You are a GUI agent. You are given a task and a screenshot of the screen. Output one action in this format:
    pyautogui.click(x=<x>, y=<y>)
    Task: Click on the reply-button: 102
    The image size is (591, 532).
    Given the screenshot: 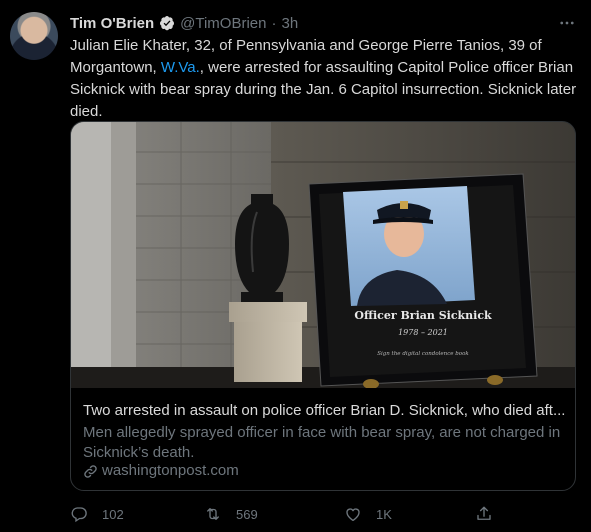 What is the action you would take?
    pyautogui.click(x=97, y=514)
    